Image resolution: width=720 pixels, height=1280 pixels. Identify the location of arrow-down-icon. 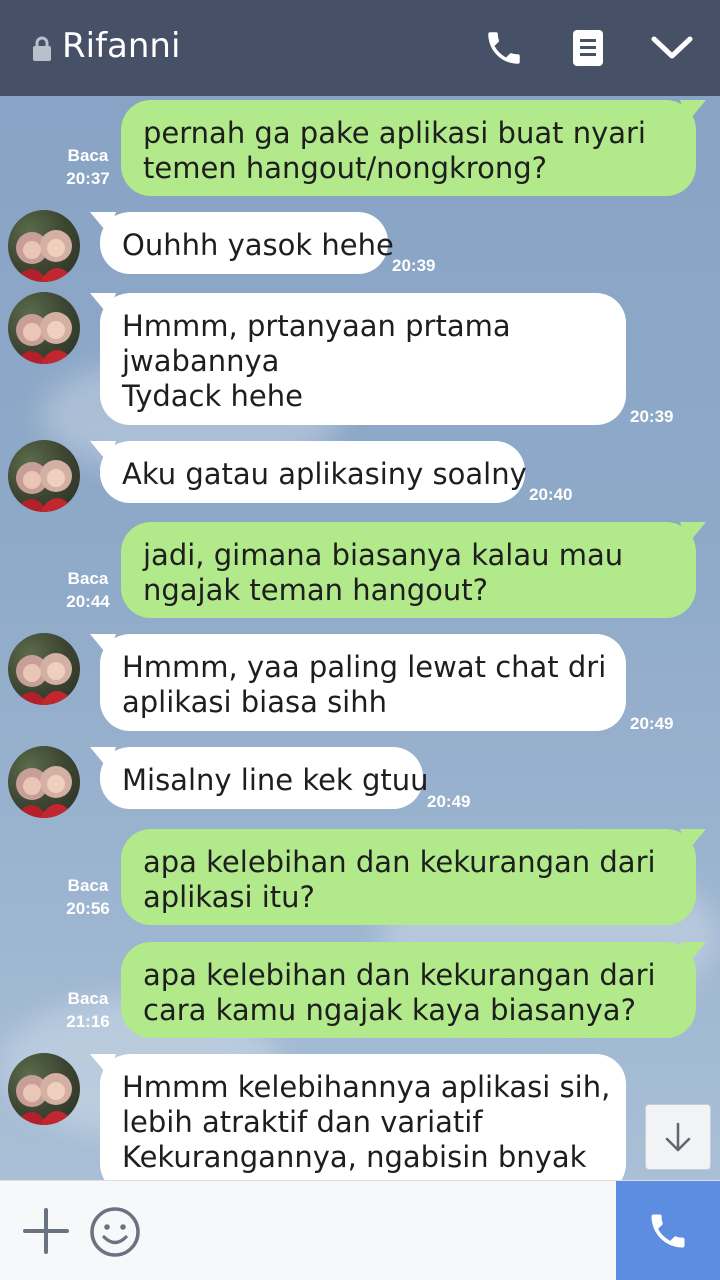
(678, 1137).